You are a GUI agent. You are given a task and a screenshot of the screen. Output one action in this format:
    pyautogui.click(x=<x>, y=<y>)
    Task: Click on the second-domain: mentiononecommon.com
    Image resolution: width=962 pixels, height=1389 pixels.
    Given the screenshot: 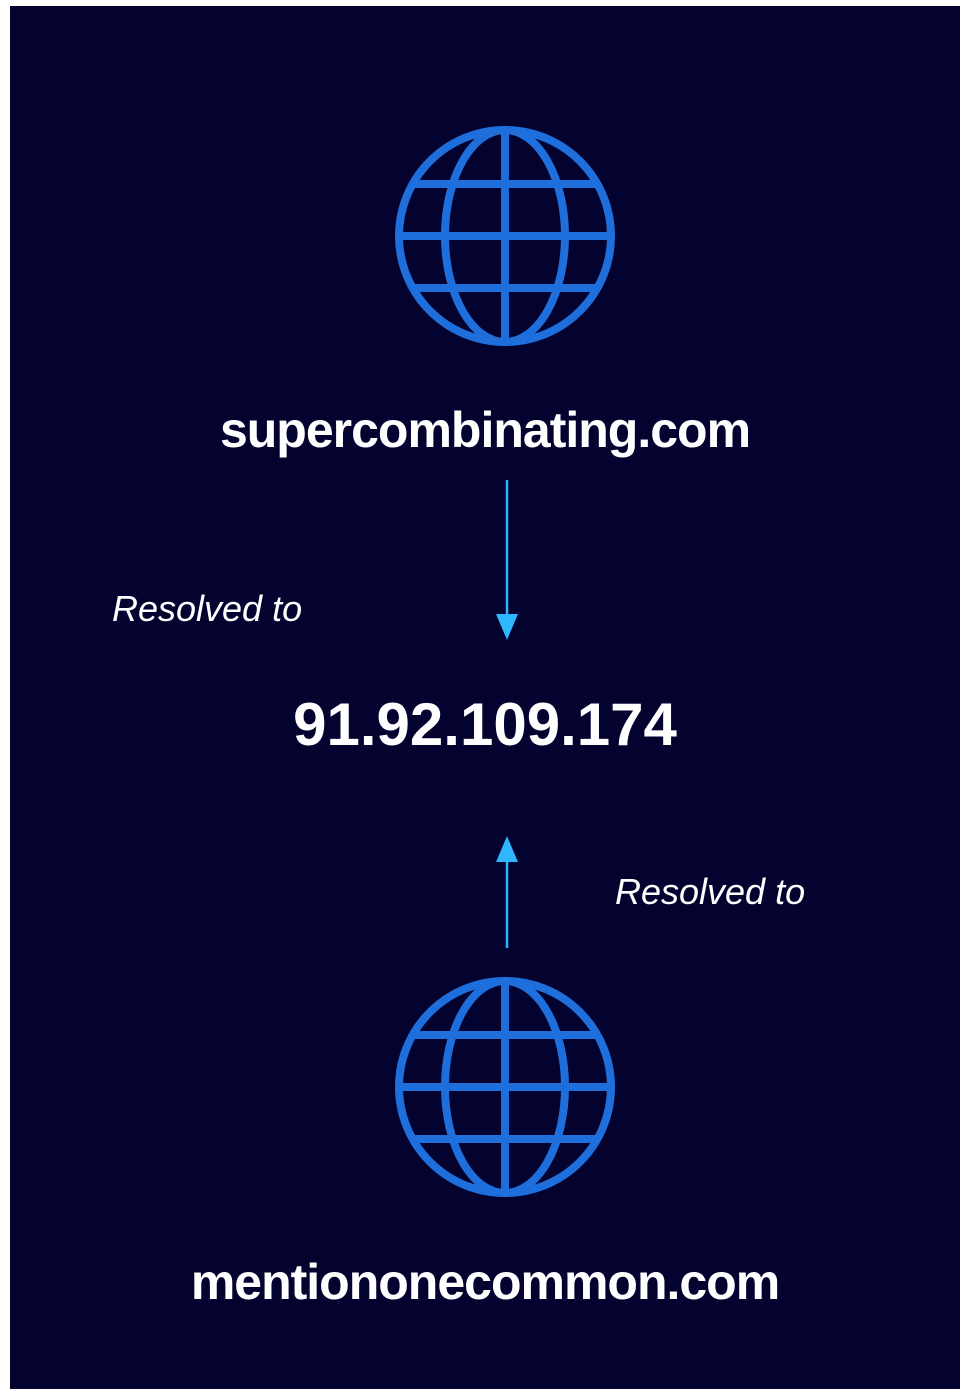 What is the action you would take?
    pyautogui.click(x=485, y=1282)
    